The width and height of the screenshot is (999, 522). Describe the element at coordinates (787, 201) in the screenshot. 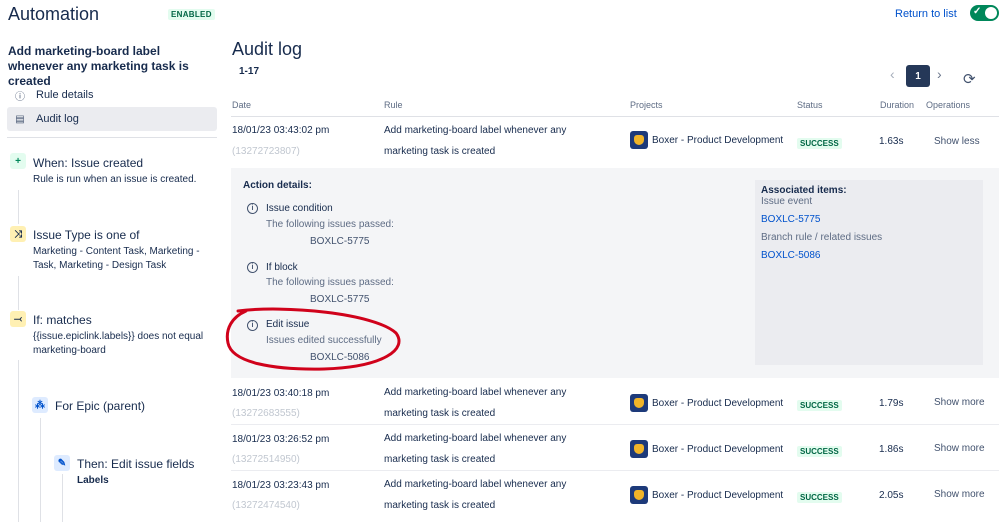

I see `associated-event-label: Issue event` at that location.